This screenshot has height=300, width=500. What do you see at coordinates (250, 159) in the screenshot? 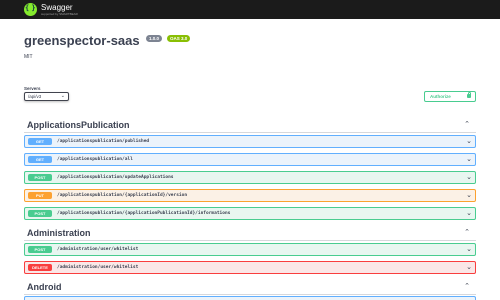
I see `operation-row: GET /applicationspublication/all ⌄` at bounding box center [250, 159].